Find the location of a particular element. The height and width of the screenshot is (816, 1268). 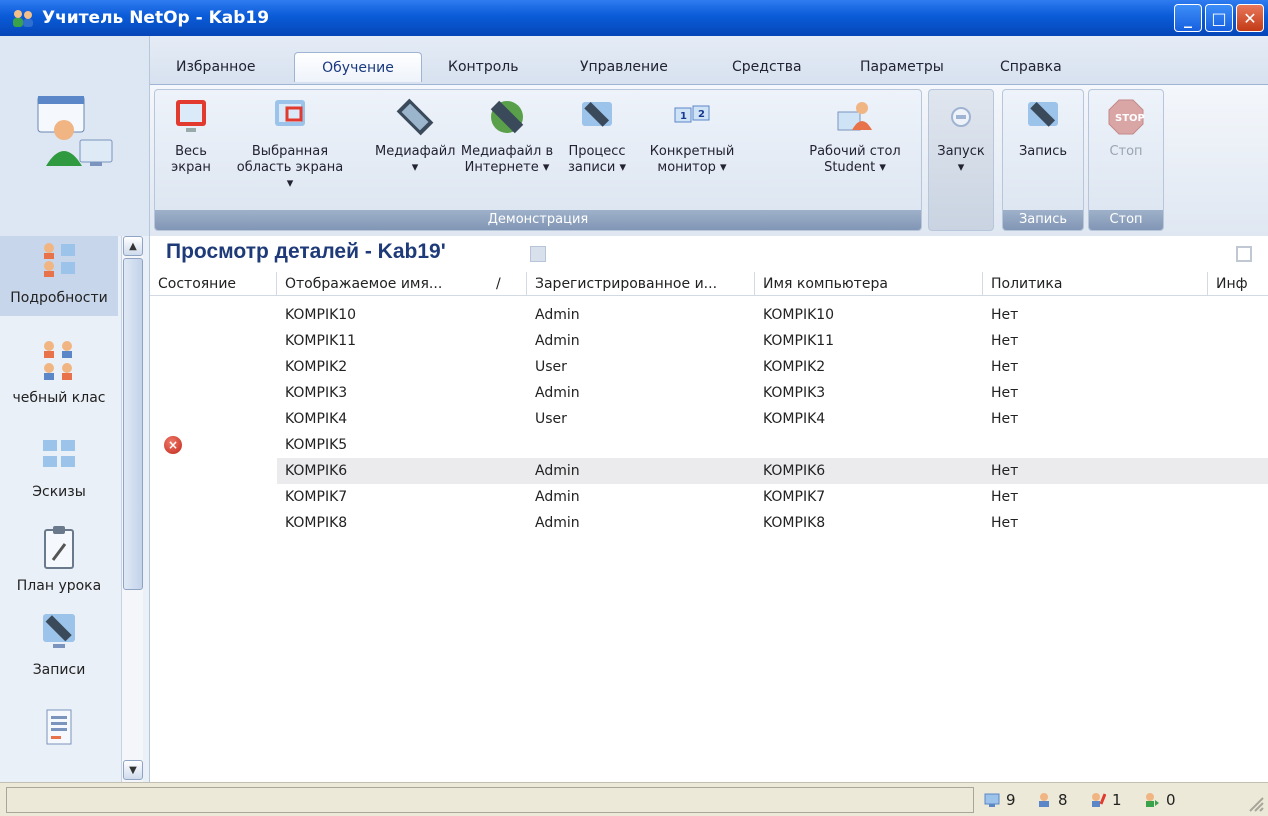

media-internet-button: Медиафайл в Интернете ▾ is located at coordinates (507, 136).